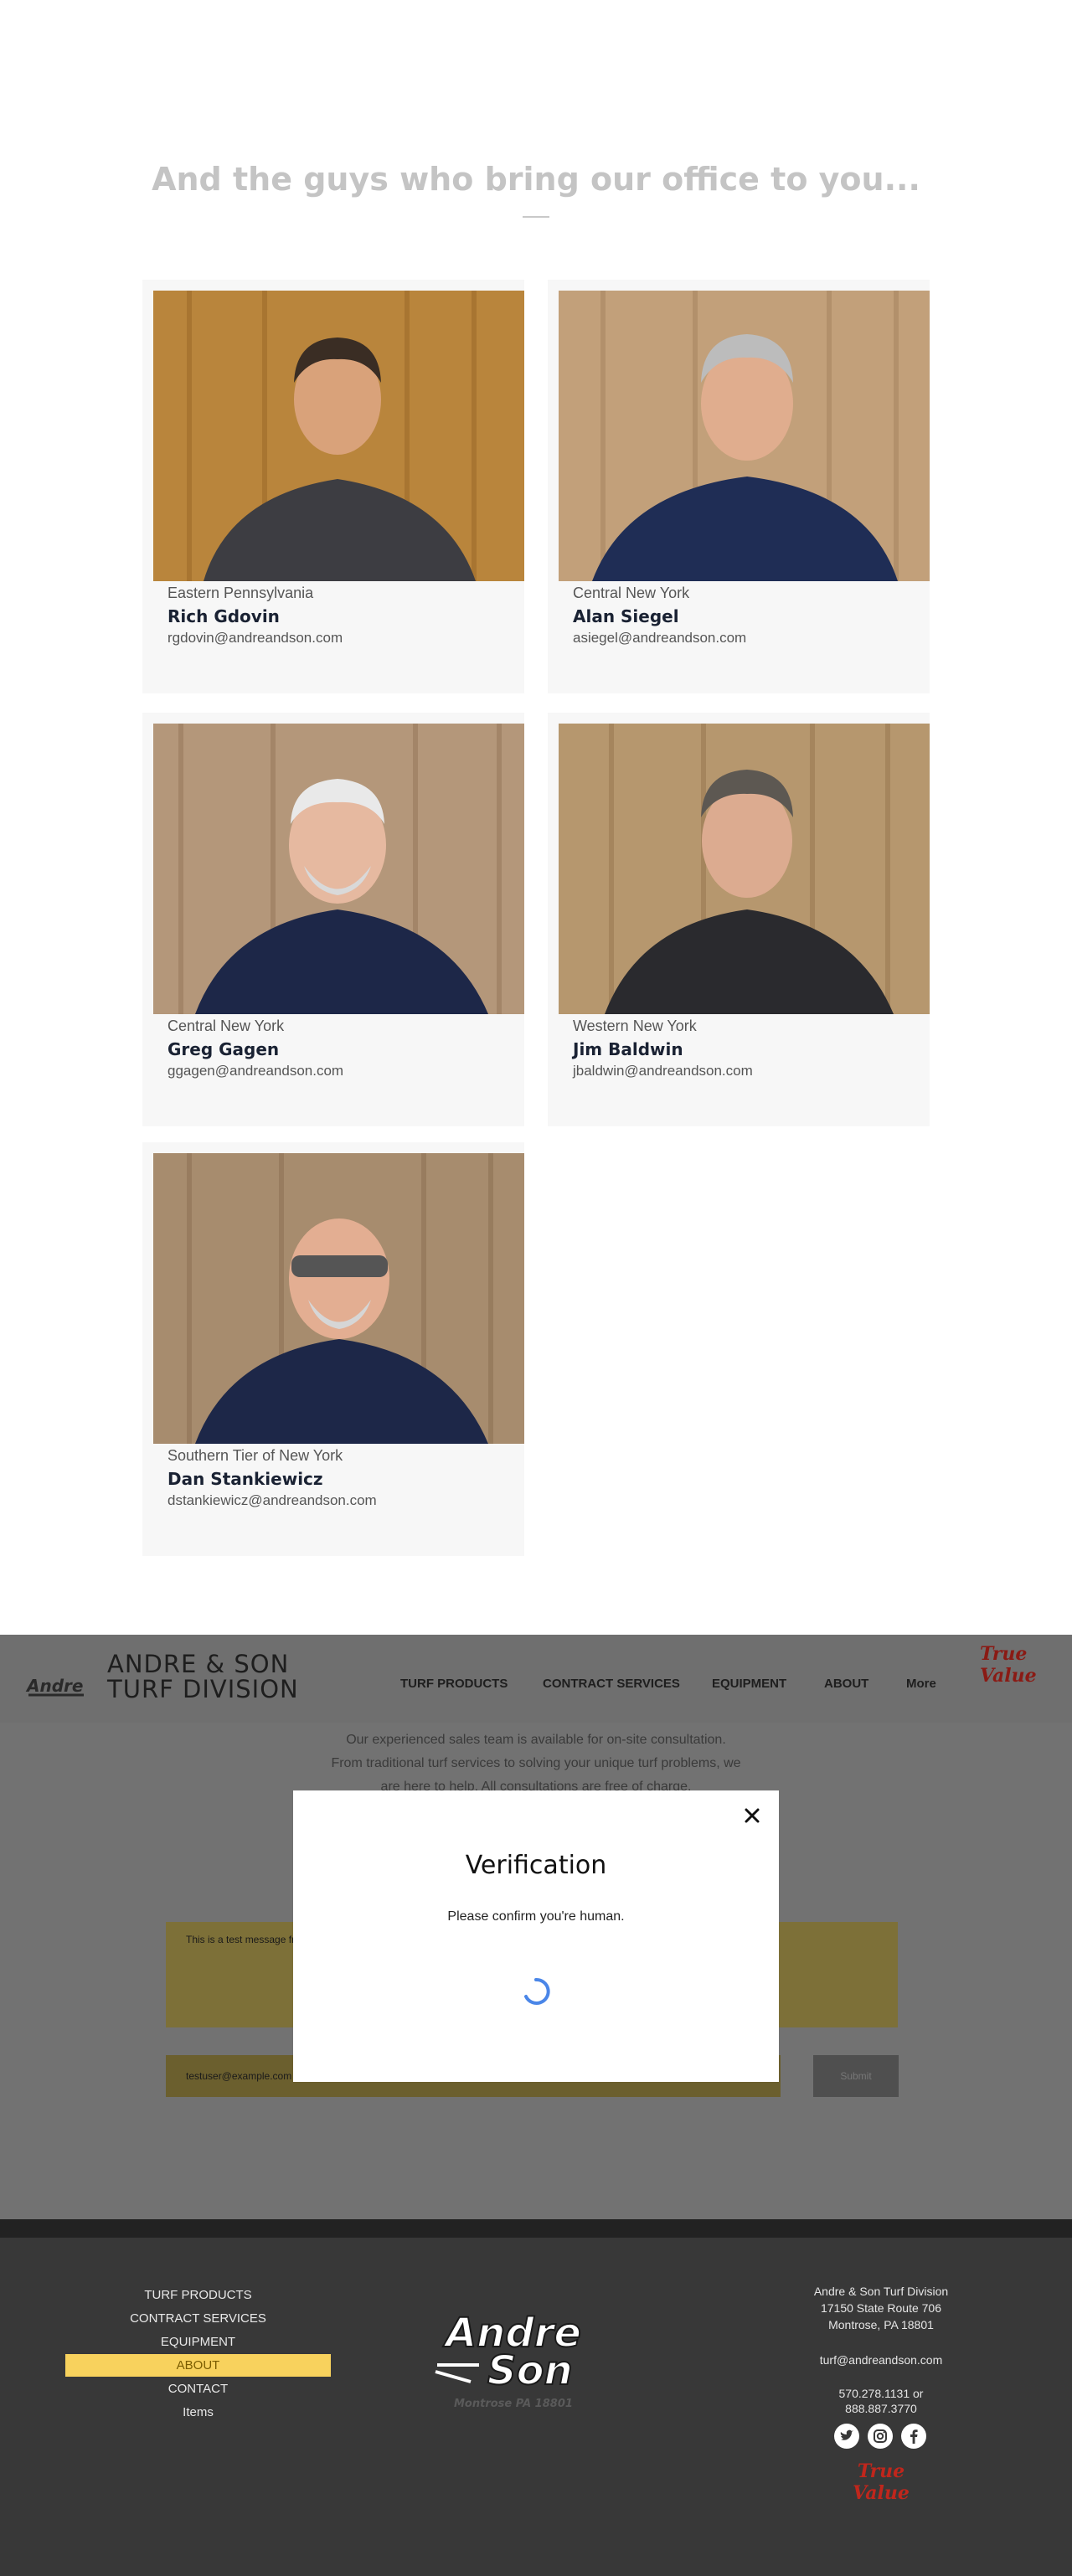 Image resolution: width=1072 pixels, height=2576 pixels. I want to click on member-email: ggagen@andreandson.com, so click(255, 1071).